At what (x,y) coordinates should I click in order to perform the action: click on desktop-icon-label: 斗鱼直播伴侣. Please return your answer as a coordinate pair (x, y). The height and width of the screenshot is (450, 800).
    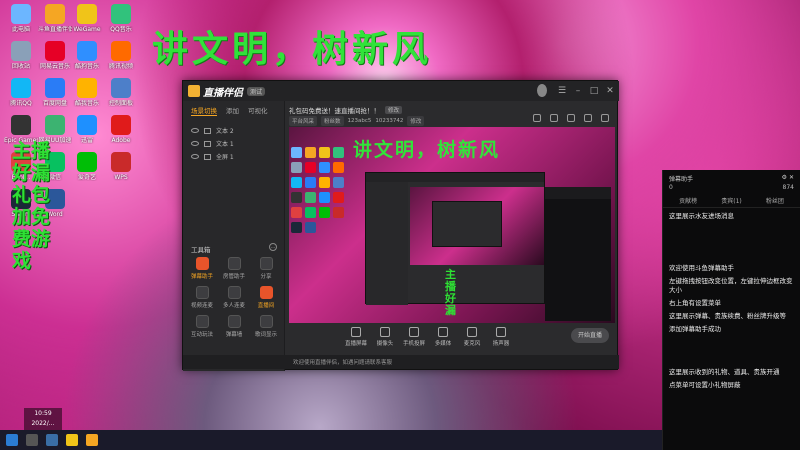
    Looking at the image, I should click on (55, 29).